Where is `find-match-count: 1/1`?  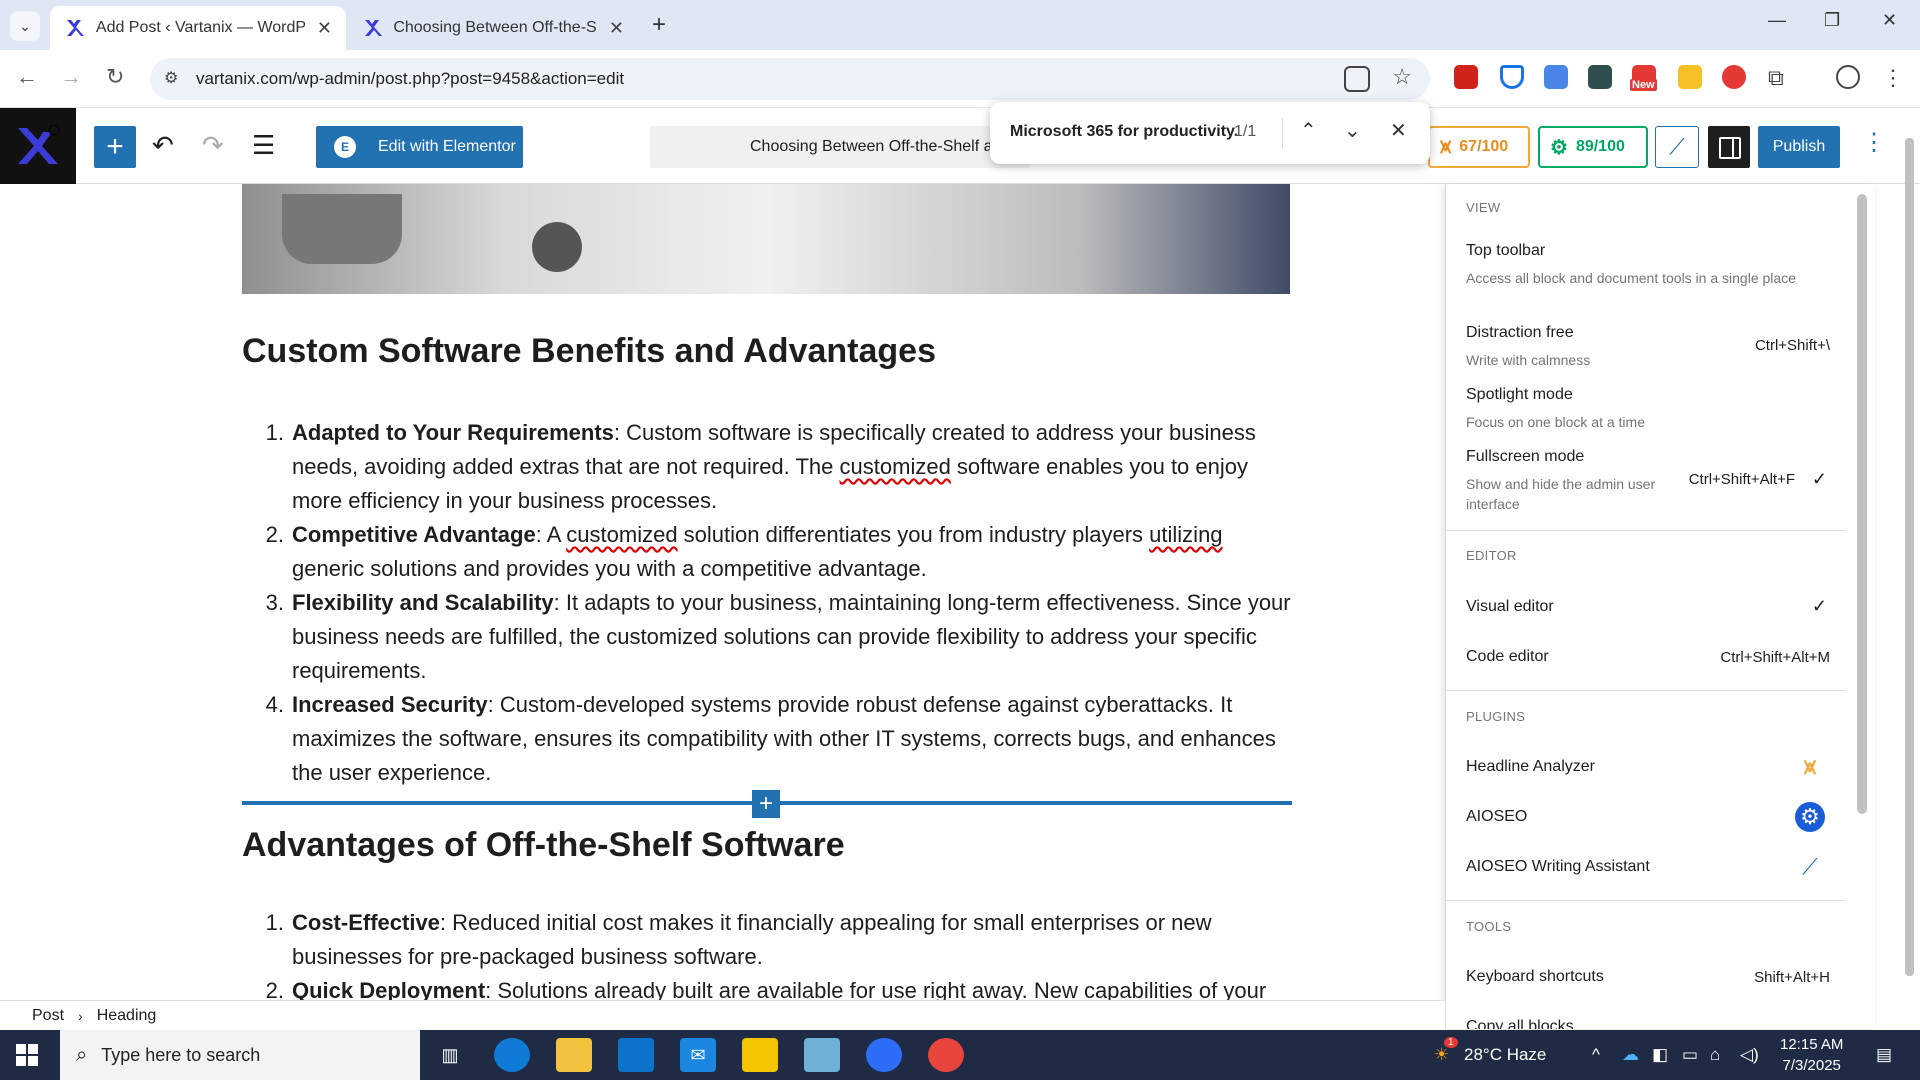
find-match-count: 1/1 is located at coordinates (1245, 131).